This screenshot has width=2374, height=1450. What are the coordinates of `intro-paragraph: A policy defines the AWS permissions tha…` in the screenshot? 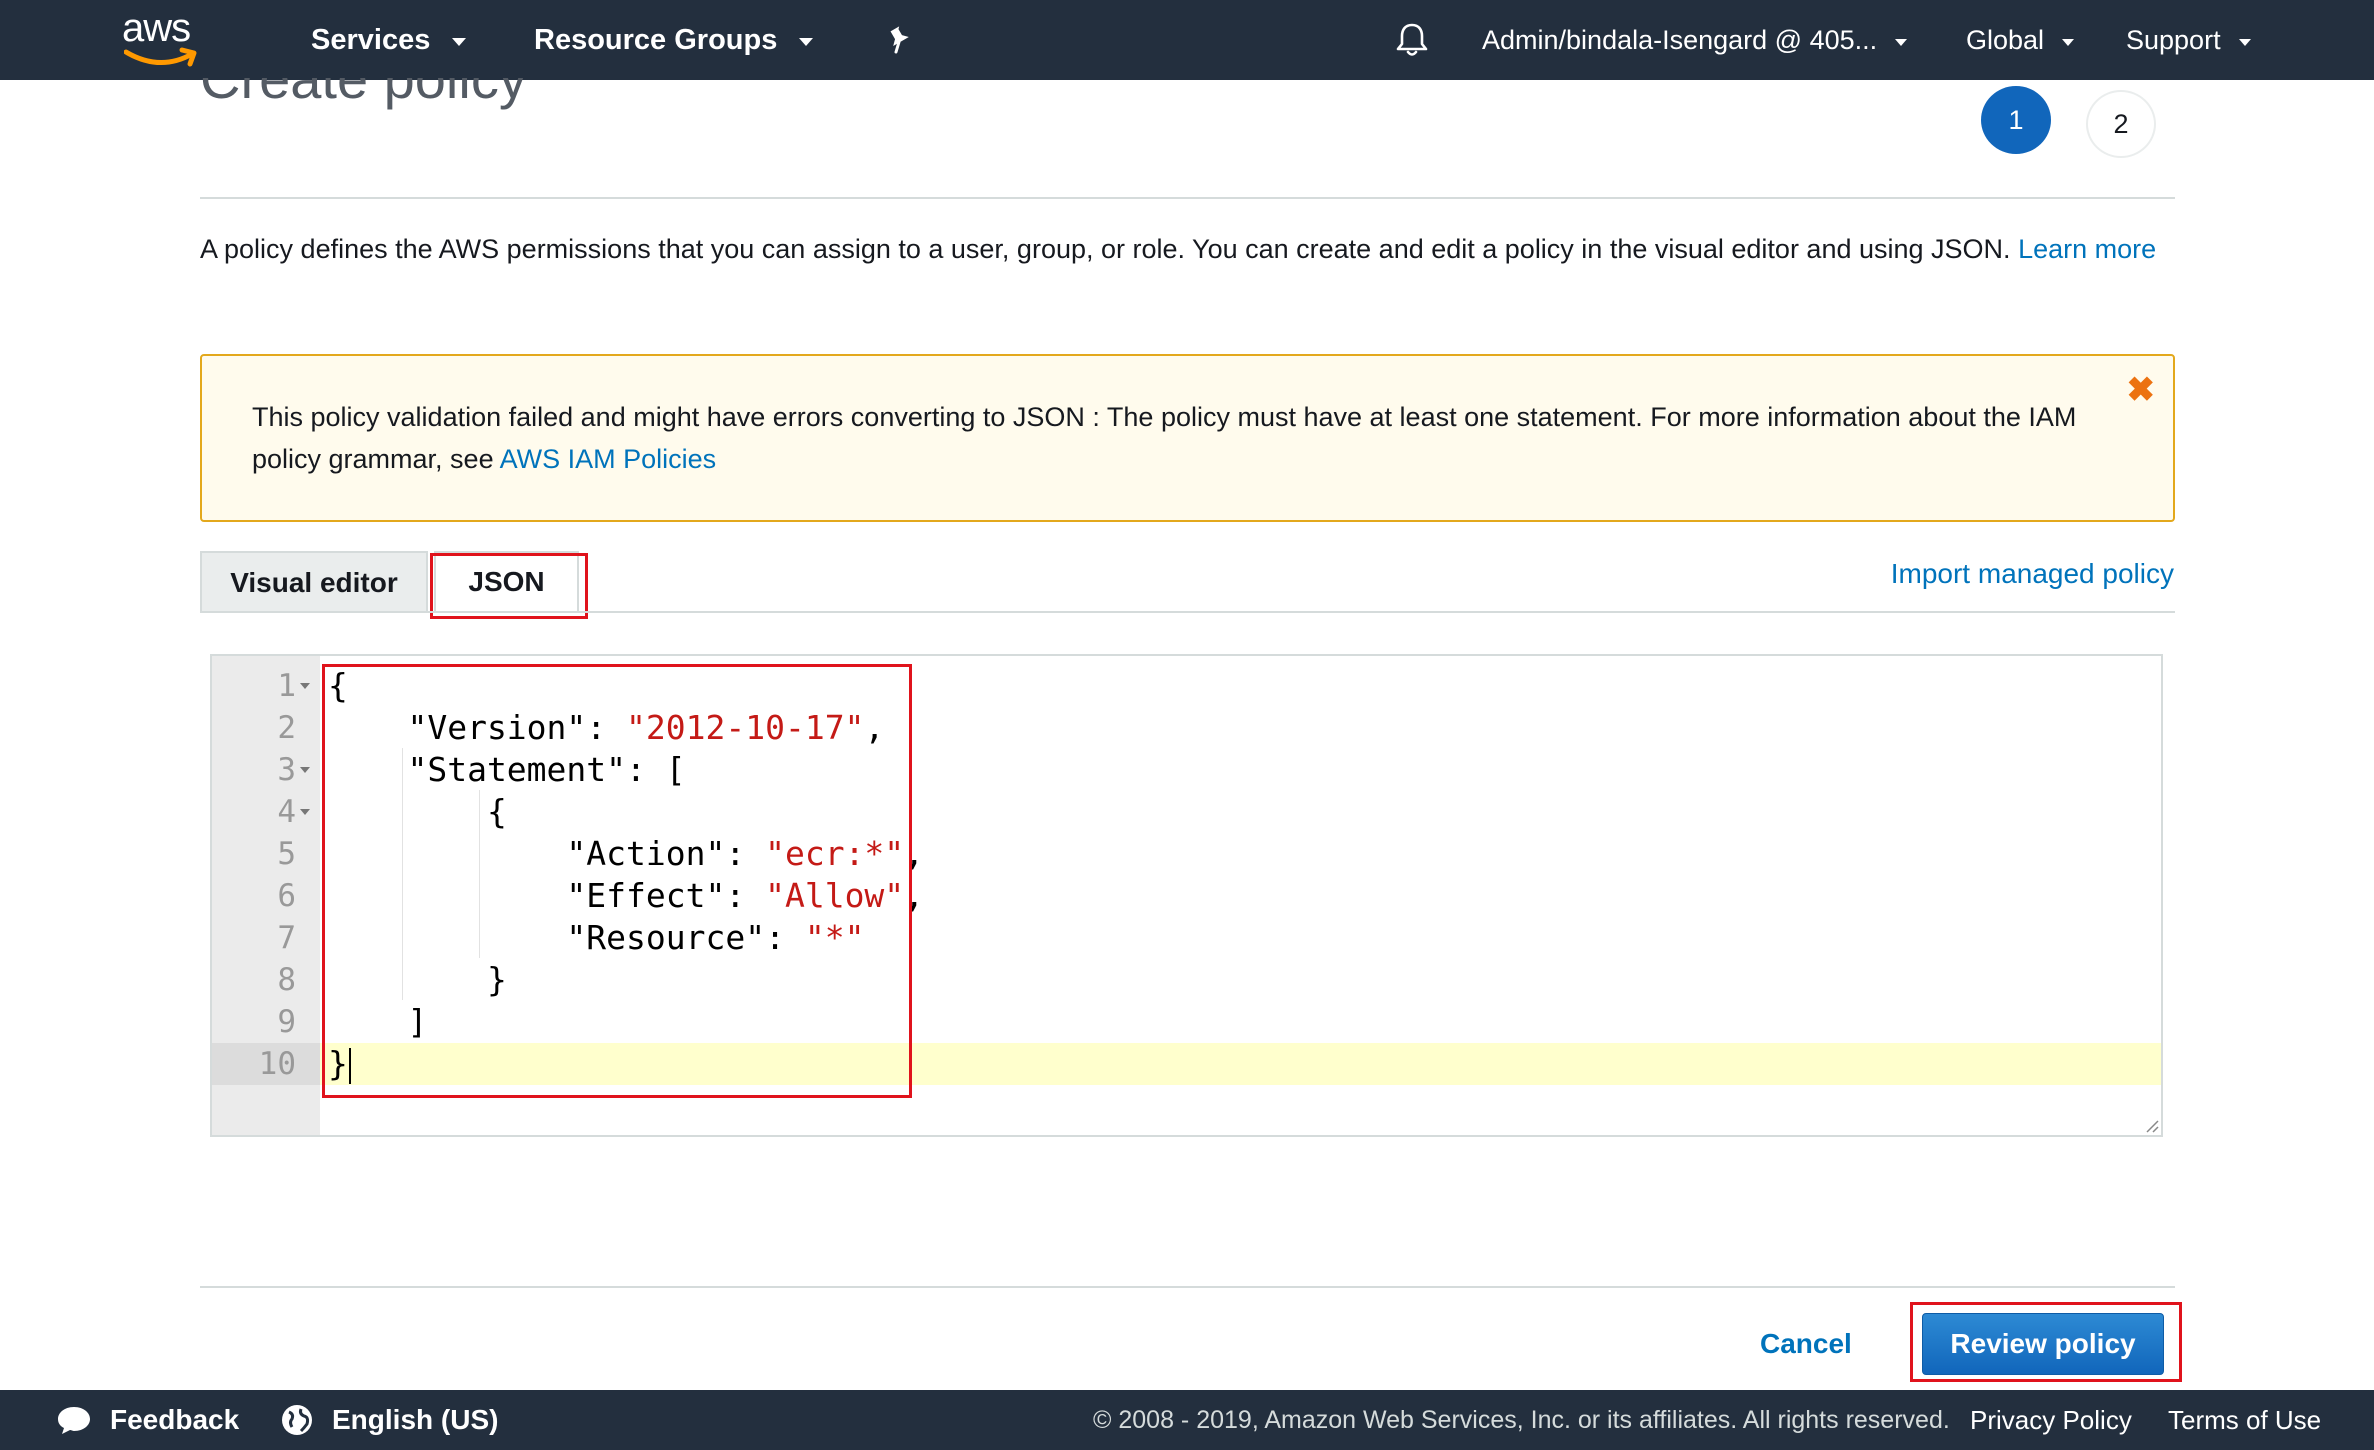 It's located at (1190, 249).